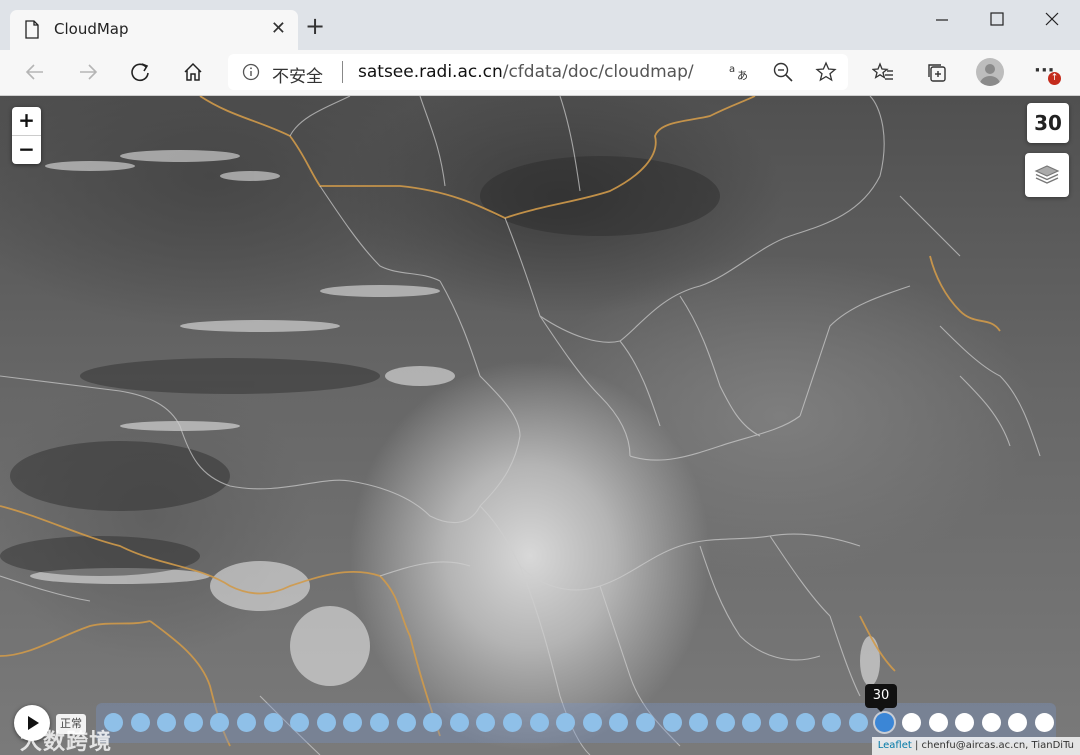  What do you see at coordinates (540, 25) in the screenshot?
I see `tab-strip: CloudMap ✕ +` at bounding box center [540, 25].